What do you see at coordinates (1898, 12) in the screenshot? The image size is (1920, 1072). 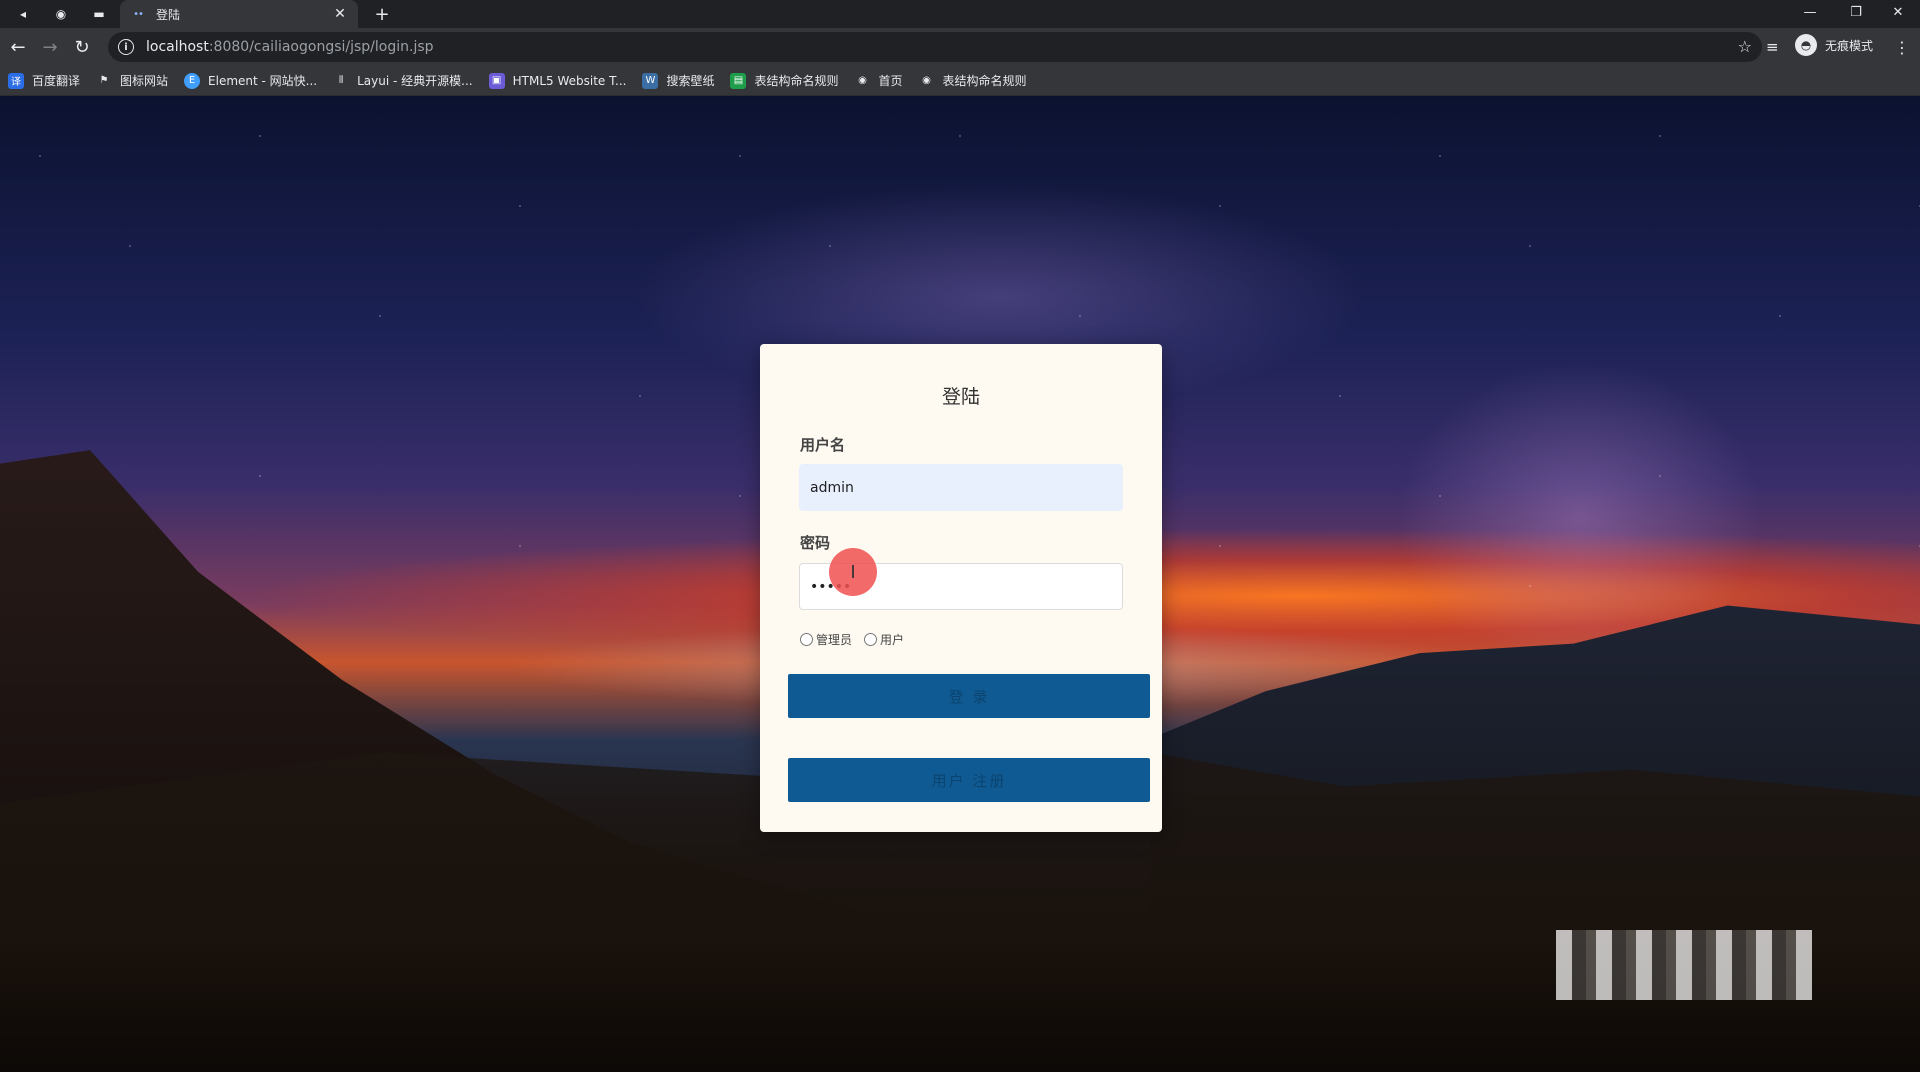 I see `close-window-button: ✕` at bounding box center [1898, 12].